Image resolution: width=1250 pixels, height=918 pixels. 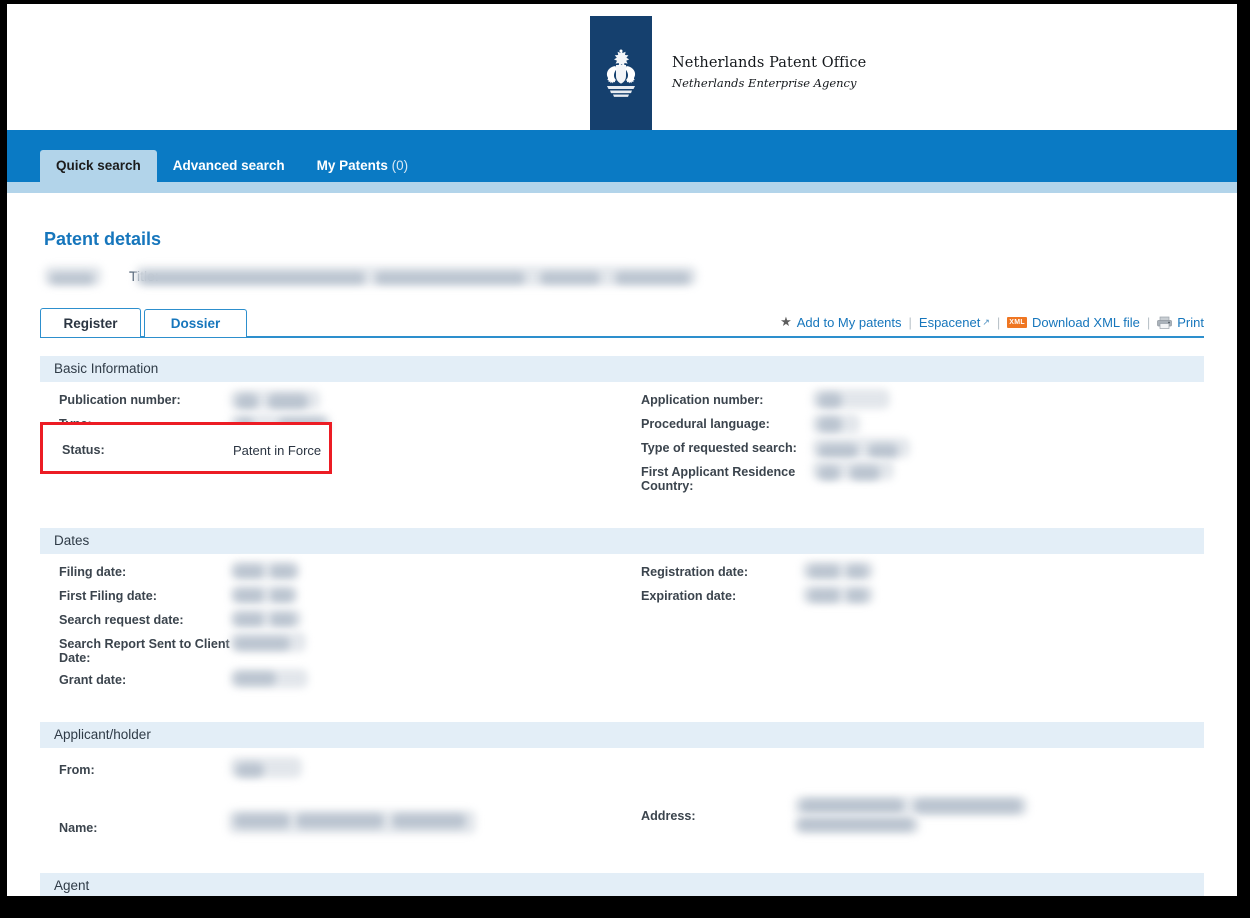 I want to click on label-registration-date: Registration date:, so click(x=695, y=572).